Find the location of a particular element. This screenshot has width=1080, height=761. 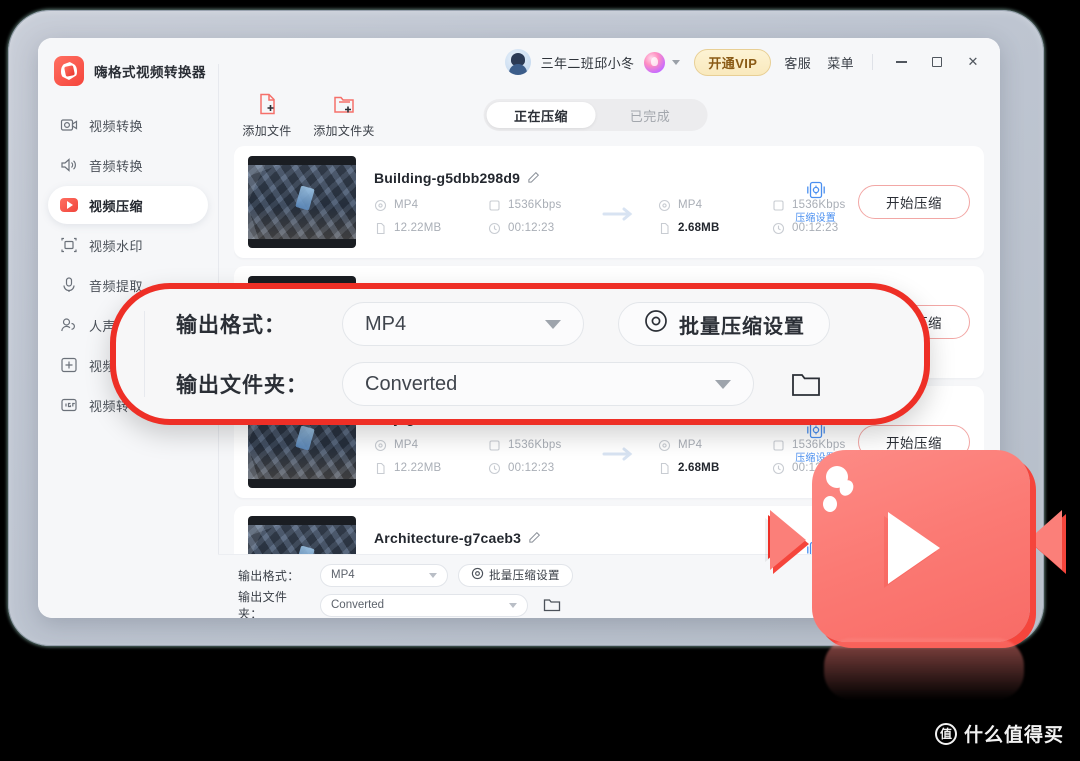

source-duration: 00:12:23 is located at coordinates (534, 228).